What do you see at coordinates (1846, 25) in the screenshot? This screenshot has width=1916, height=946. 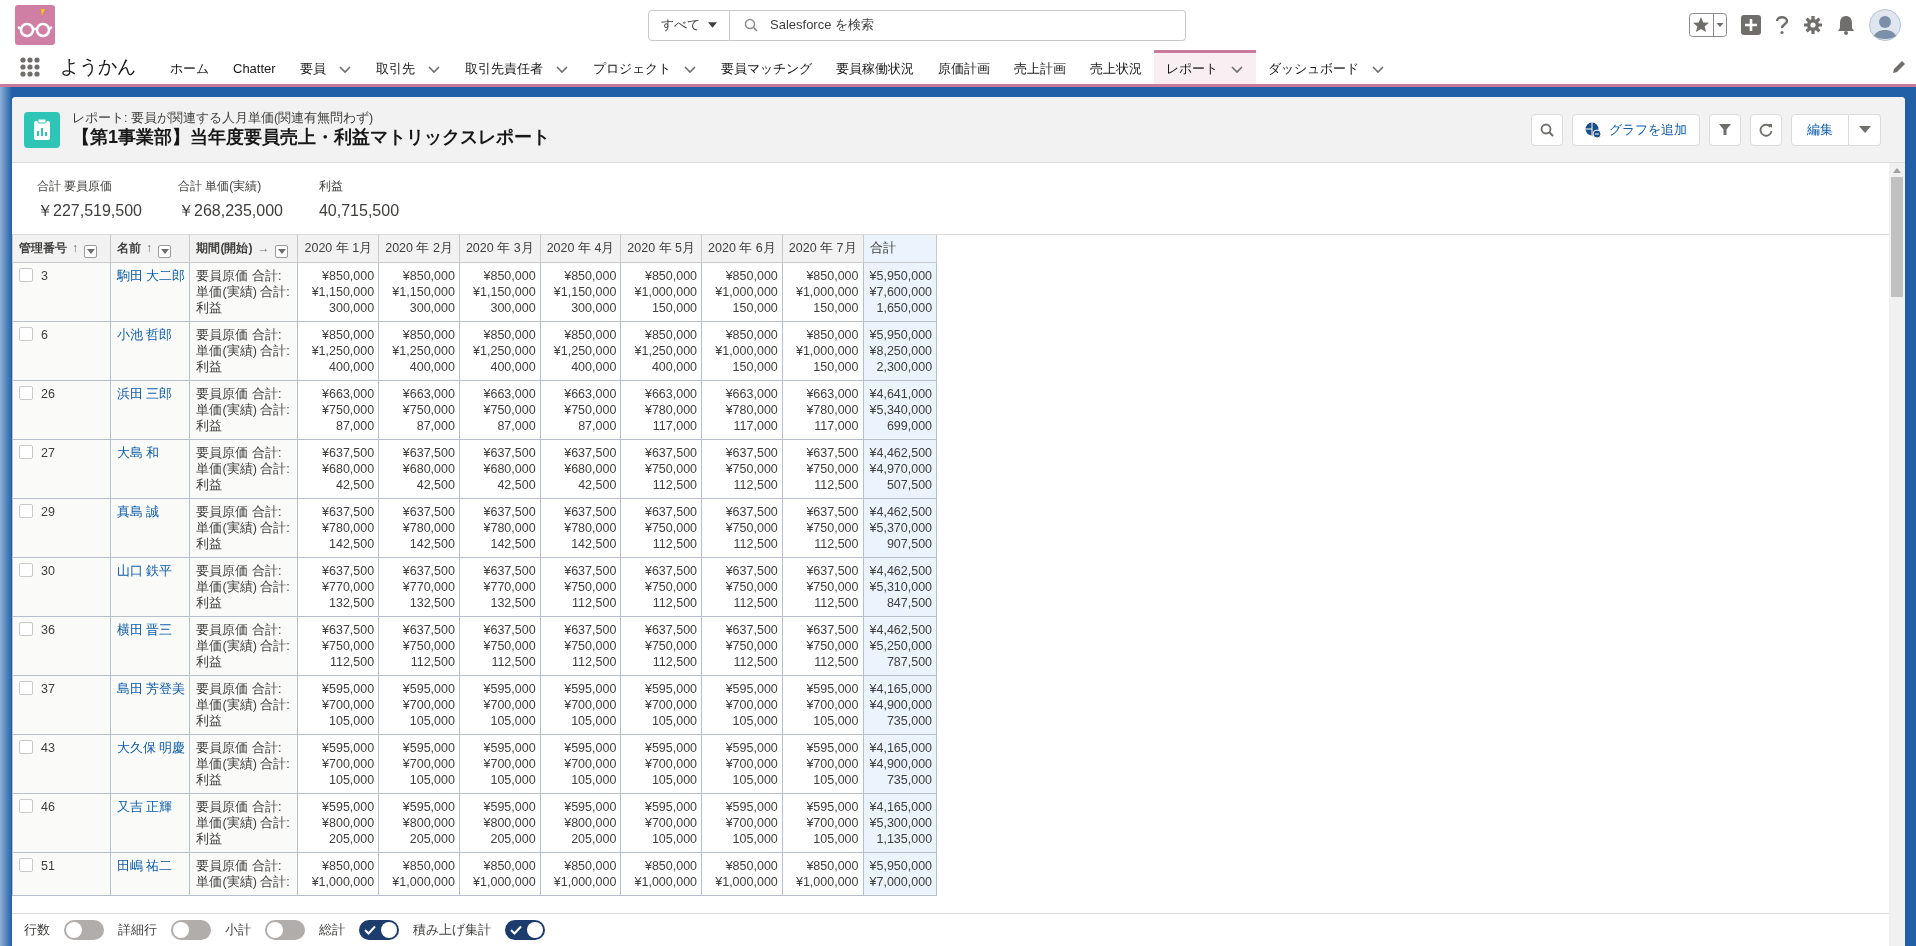 I see `notification-icon` at bounding box center [1846, 25].